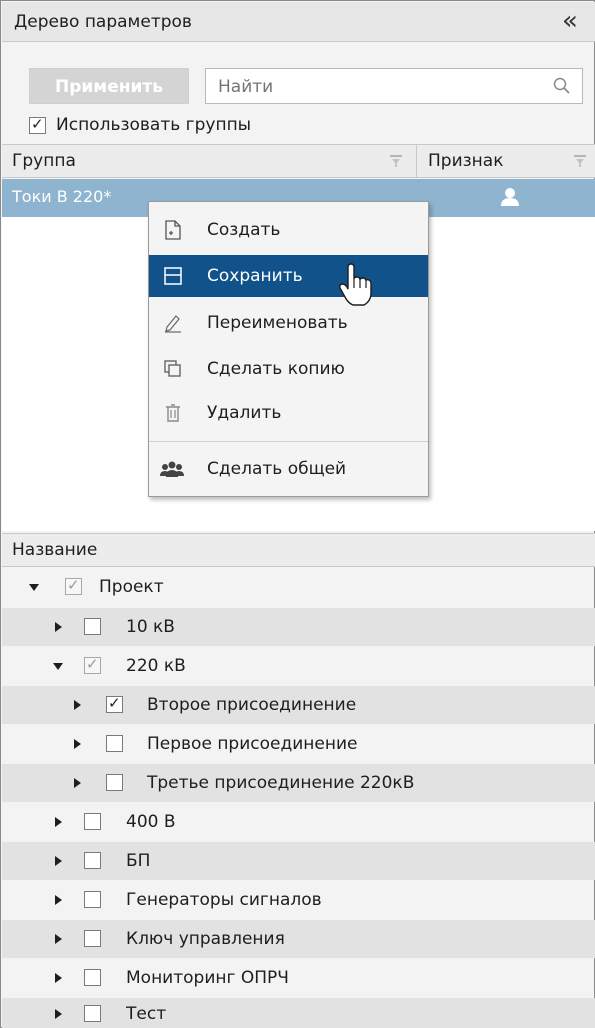 The image size is (595, 1028). Describe the element at coordinates (298, 550) in the screenshot. I see `tree-header: Название` at that location.